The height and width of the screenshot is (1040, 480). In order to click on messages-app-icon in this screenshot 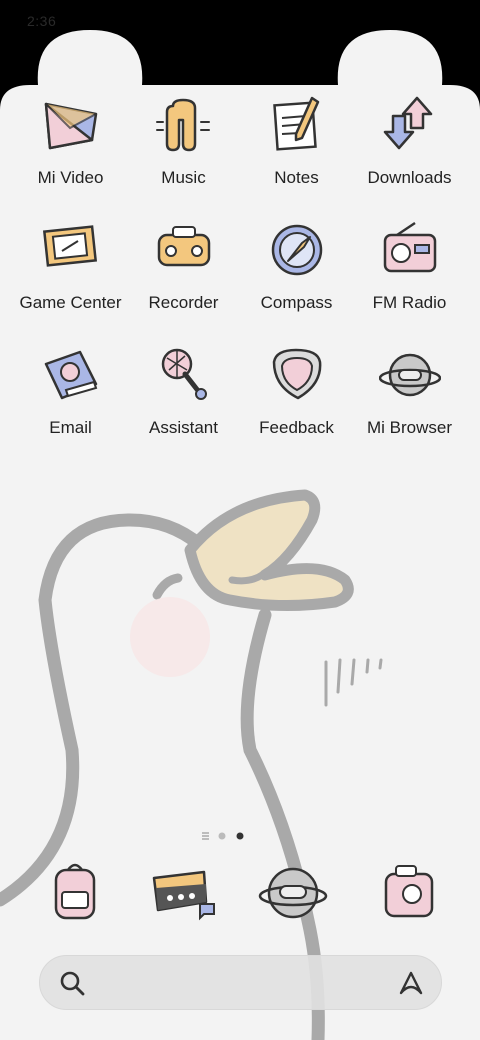, I will do `click(183, 893)`.